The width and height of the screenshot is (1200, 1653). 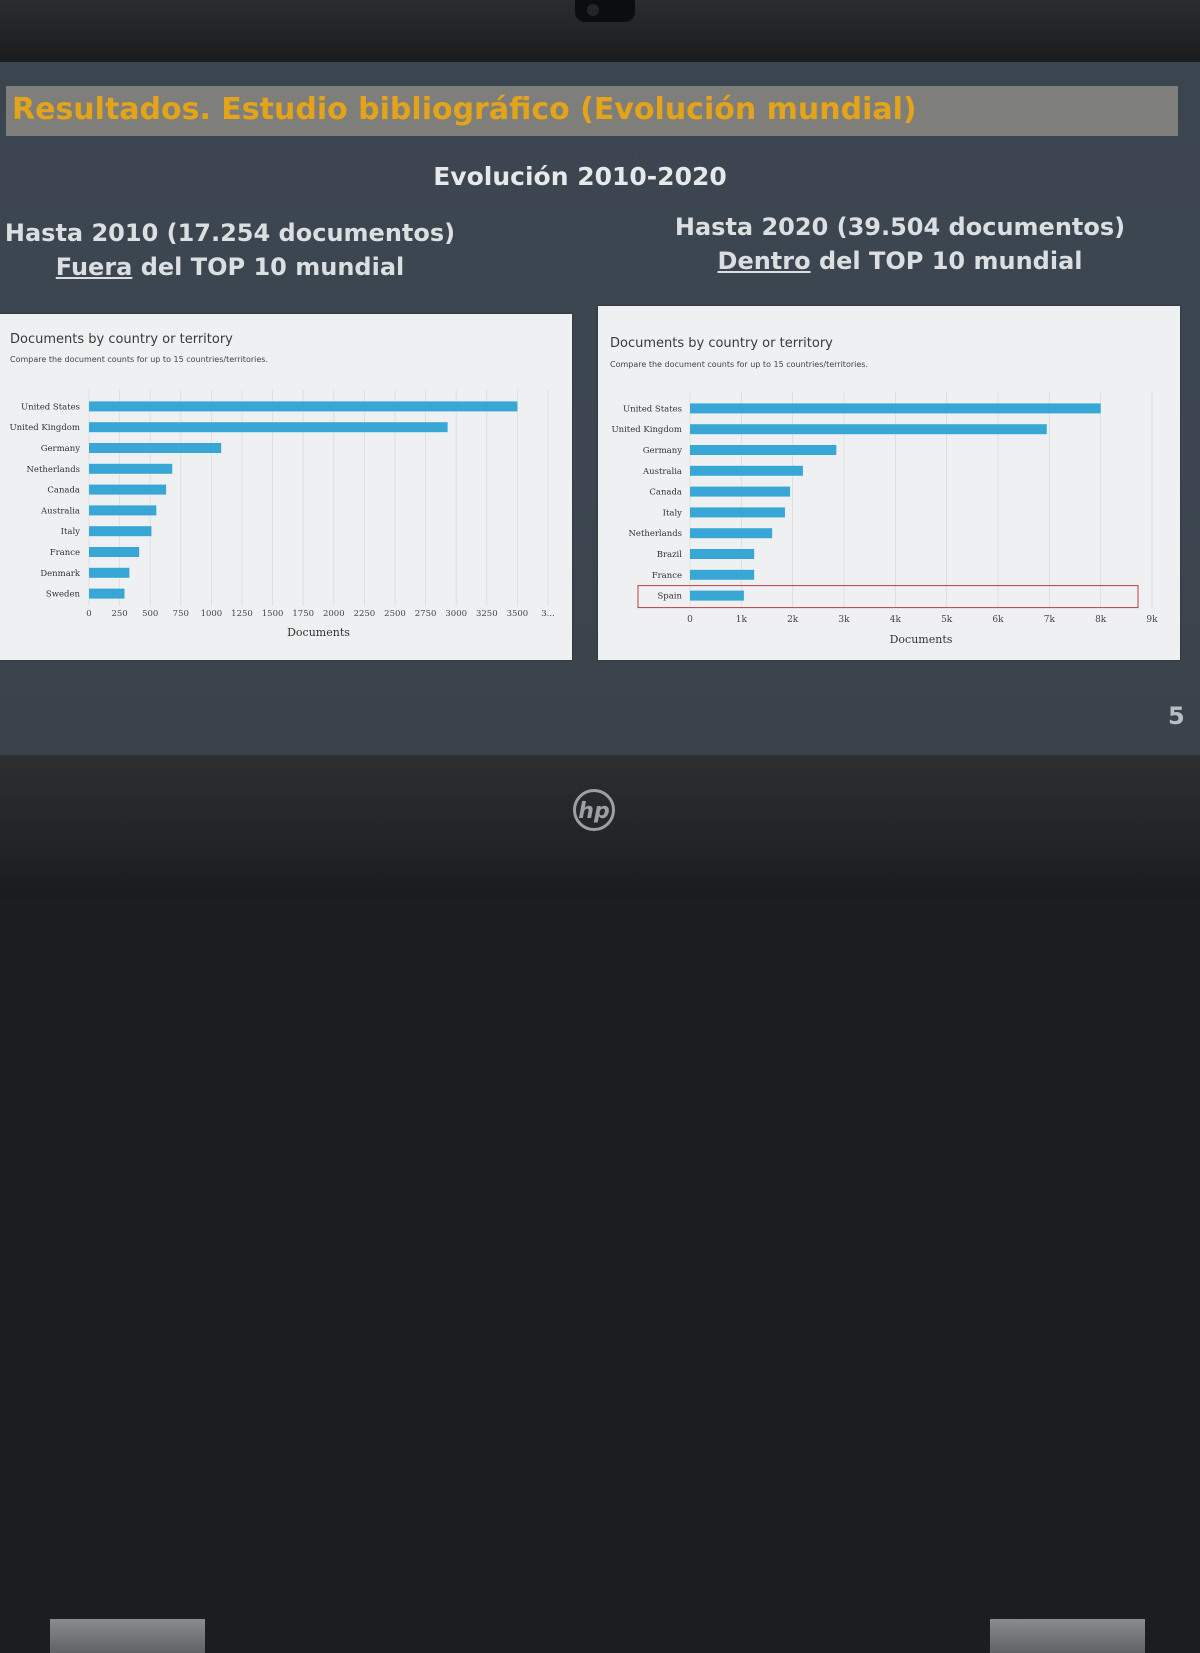 What do you see at coordinates (273, 614) in the screenshot?
I see `x-tick-label: 1500` at bounding box center [273, 614].